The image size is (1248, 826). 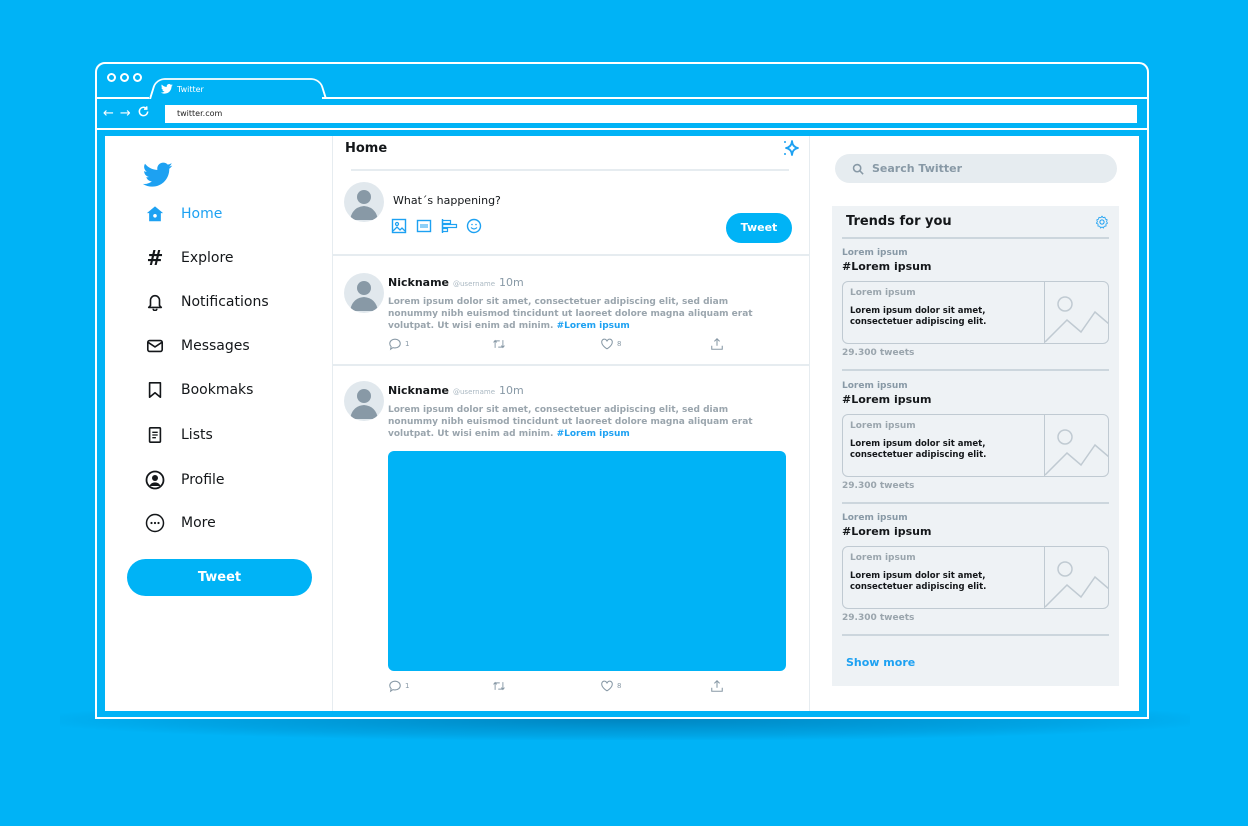 What do you see at coordinates (791, 148) in the screenshot?
I see `sparkle-icon` at bounding box center [791, 148].